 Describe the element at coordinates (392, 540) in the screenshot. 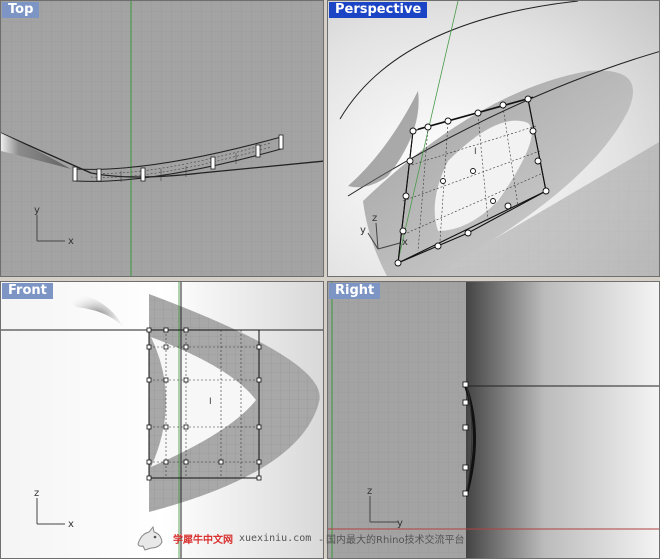

I see `watermark-slogan: - 国内最大的Rhino技术交流平台` at that location.